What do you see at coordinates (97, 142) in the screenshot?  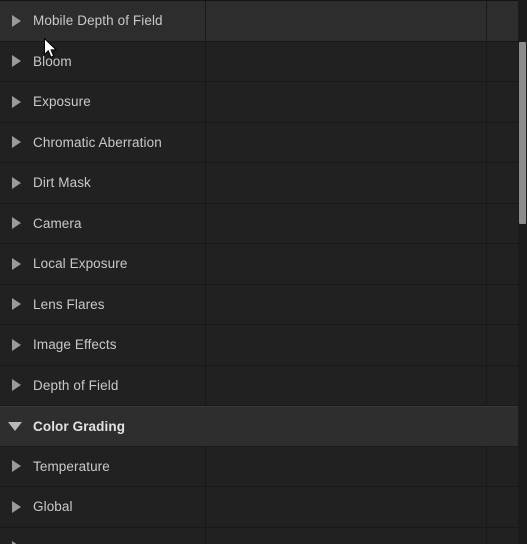 I see `property-row-label: Chromatic Aberration` at bounding box center [97, 142].